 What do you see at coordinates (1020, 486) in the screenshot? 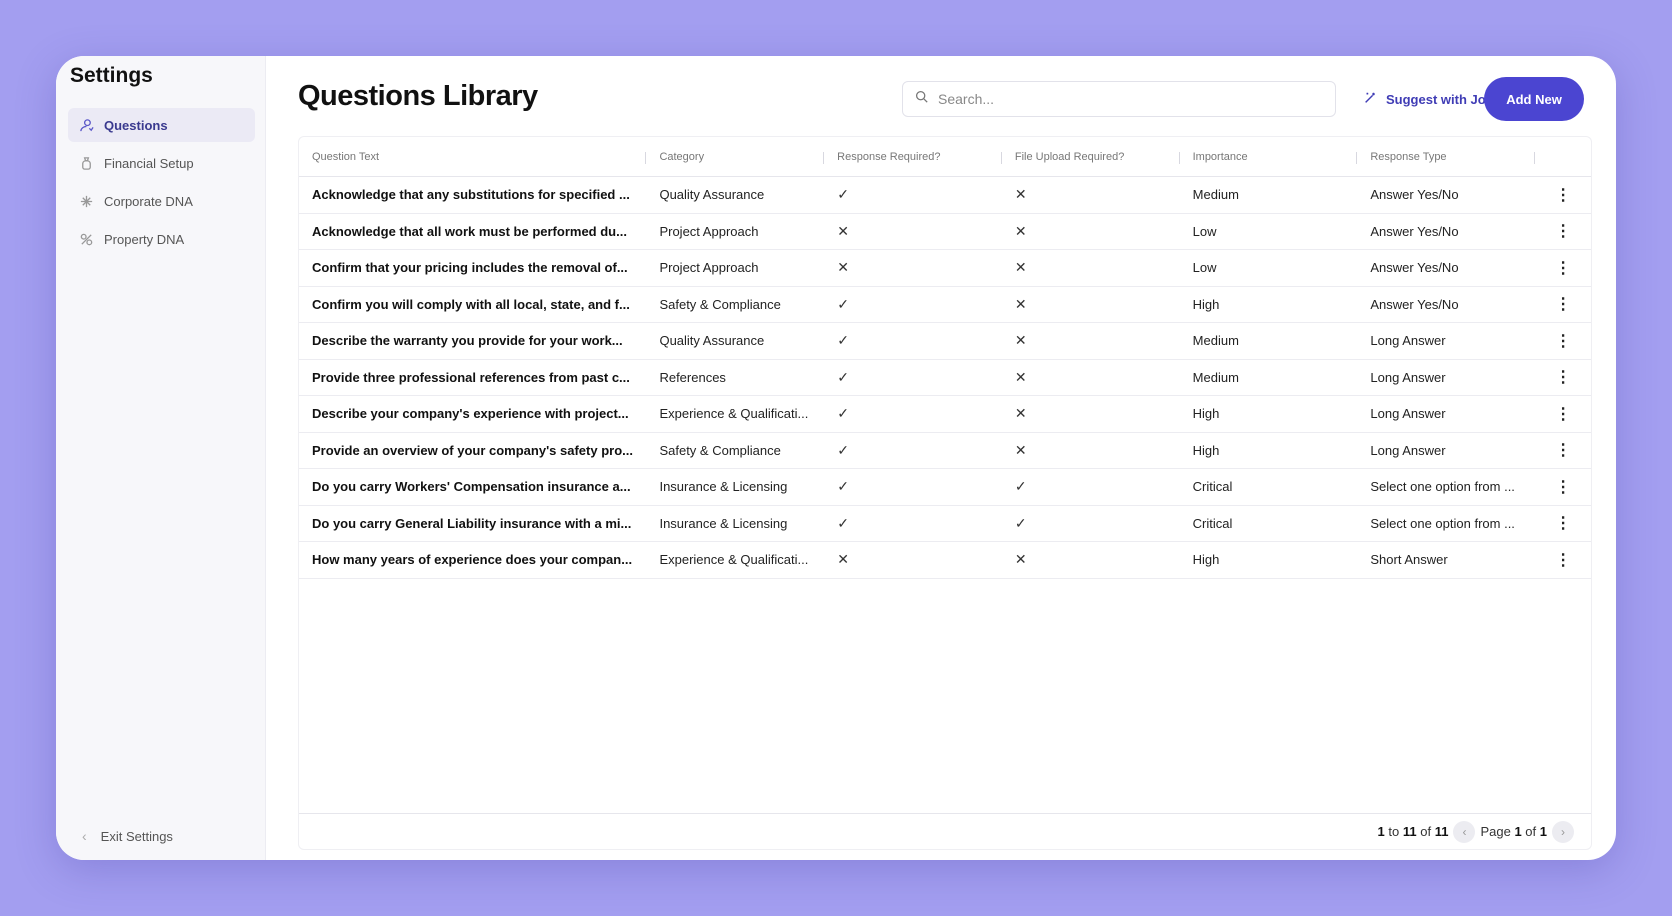
I see `file-upload-required-cell: ✓` at bounding box center [1020, 486].